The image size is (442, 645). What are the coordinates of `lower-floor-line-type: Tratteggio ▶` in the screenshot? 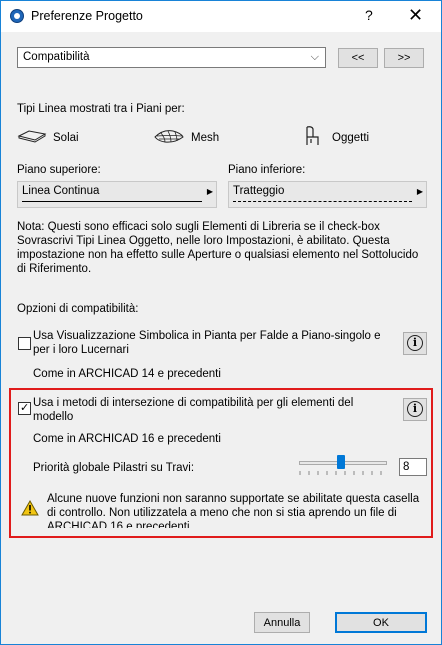 It's located at (327, 194).